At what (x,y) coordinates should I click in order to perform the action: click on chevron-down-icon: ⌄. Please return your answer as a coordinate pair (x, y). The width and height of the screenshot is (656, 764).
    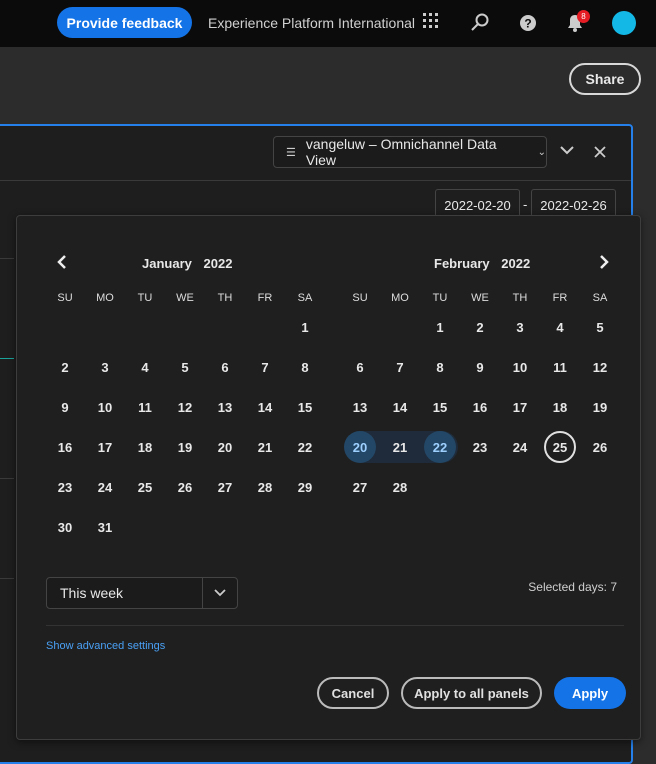
    Looking at the image, I should click on (541, 152).